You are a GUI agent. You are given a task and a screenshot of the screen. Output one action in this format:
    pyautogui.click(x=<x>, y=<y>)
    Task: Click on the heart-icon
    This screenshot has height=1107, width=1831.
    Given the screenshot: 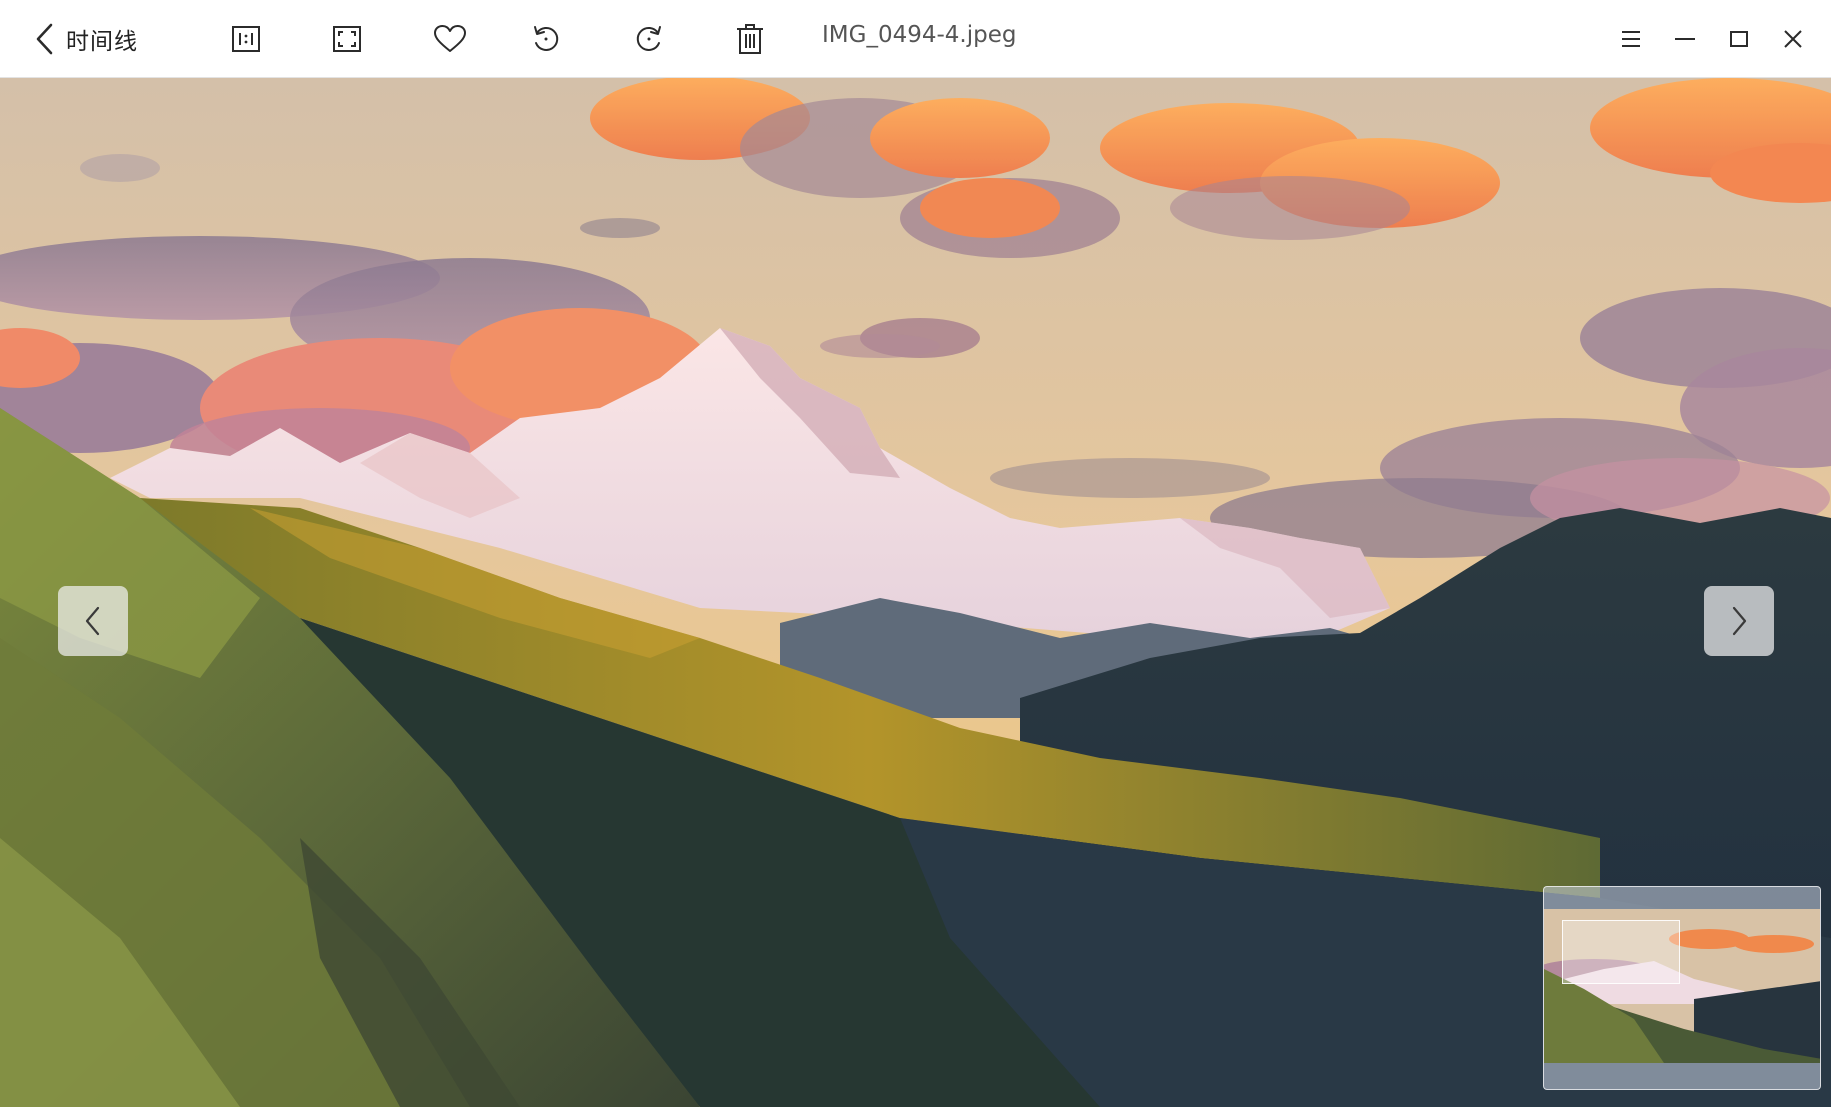 What is the action you would take?
    pyautogui.click(x=450, y=38)
    